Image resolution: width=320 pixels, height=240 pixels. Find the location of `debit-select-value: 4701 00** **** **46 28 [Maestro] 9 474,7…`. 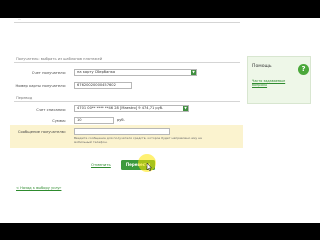

debit-select-value: 4701 00** **** **46 28 [Maestro] 9 474,7… is located at coordinates (120, 108).